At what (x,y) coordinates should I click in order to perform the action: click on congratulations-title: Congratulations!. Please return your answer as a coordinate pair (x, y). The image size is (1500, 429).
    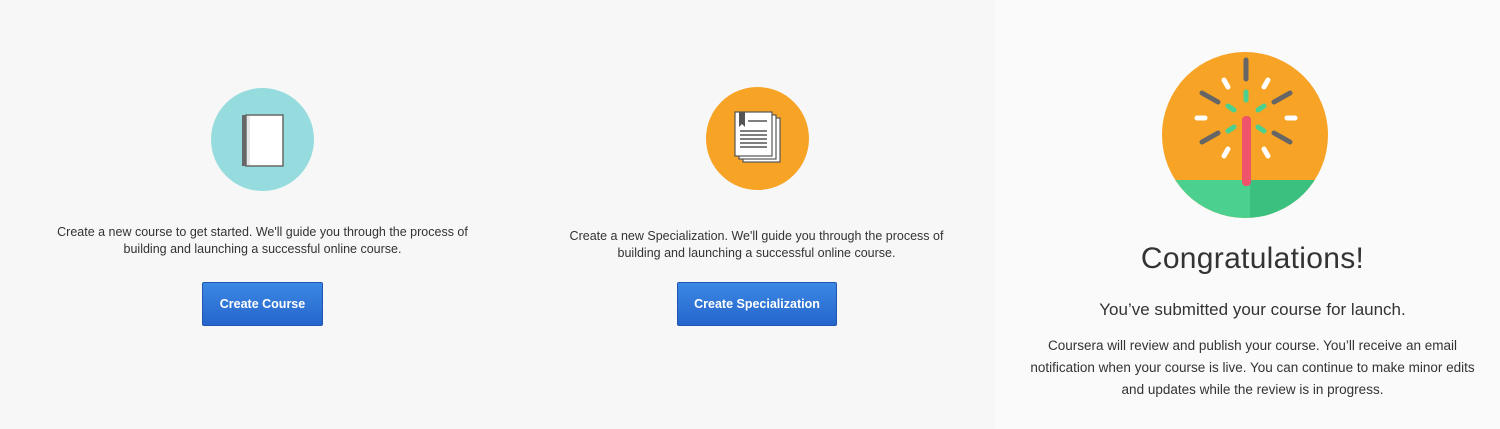
    Looking at the image, I should click on (1252, 258).